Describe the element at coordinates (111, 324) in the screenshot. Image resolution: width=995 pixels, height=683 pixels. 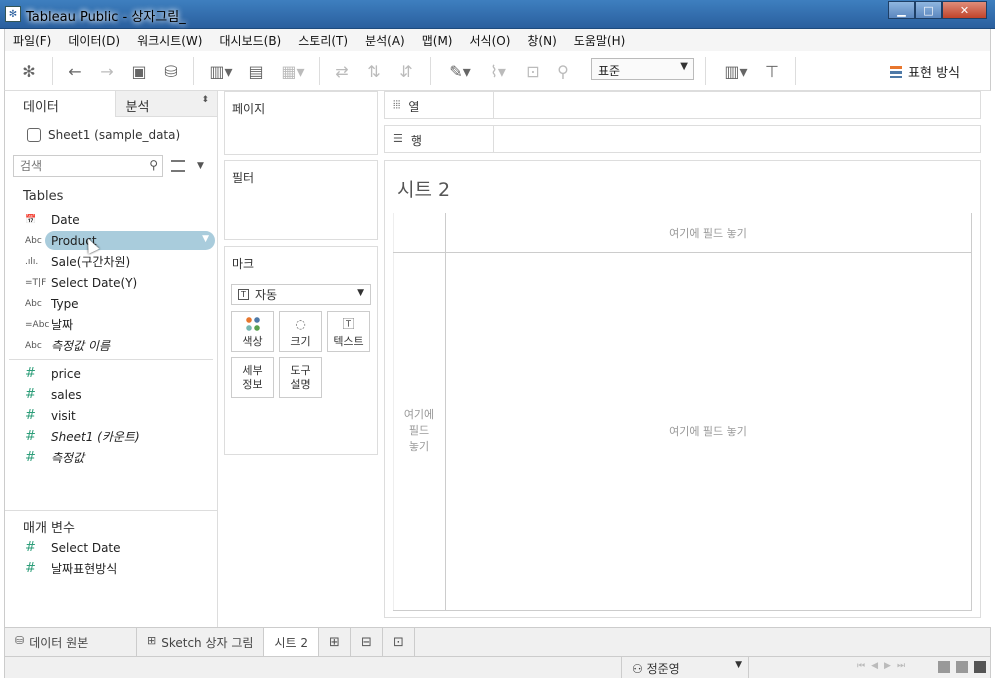
I see `field-date-kr: =Abc 날짜` at that location.